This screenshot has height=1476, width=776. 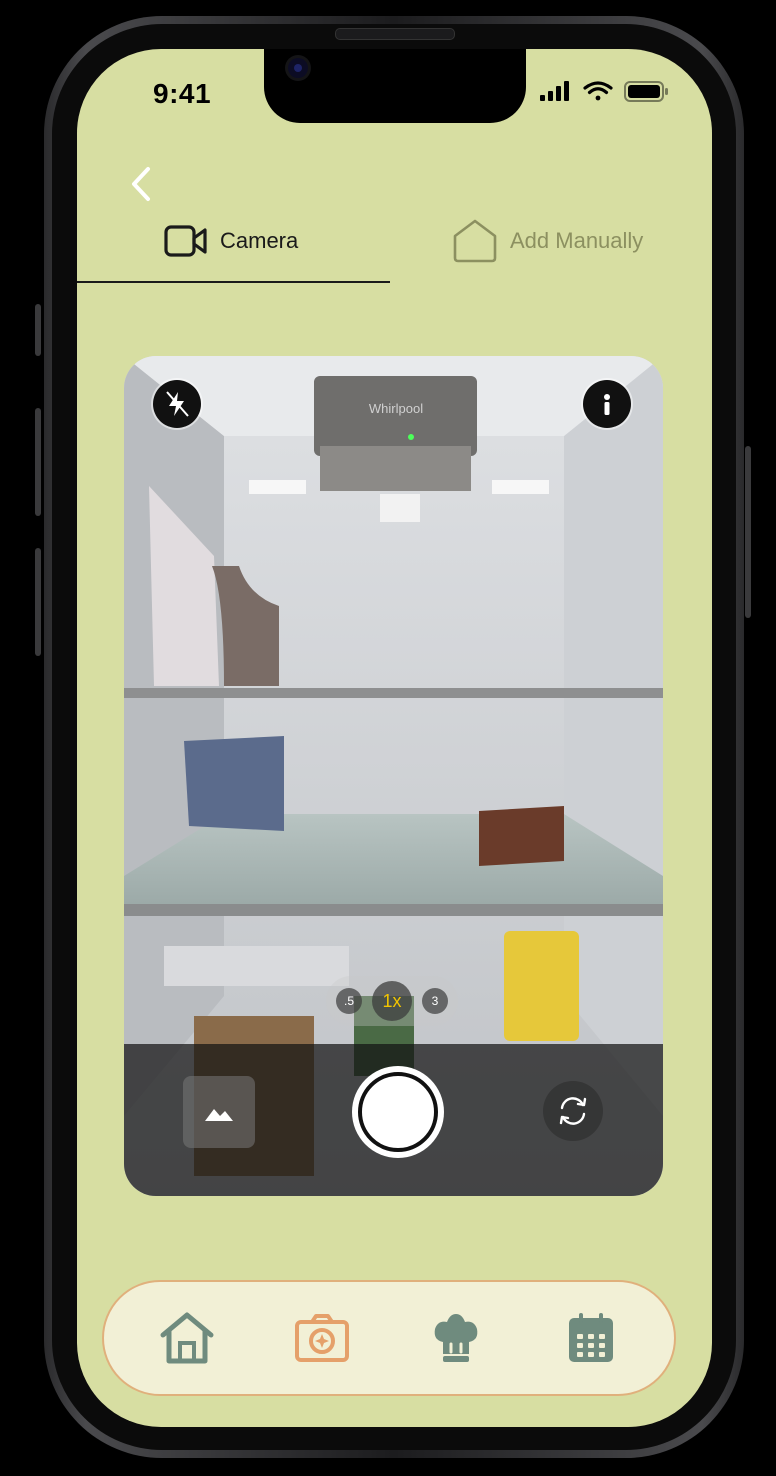 I want to click on volume-up-button, so click(x=38, y=462).